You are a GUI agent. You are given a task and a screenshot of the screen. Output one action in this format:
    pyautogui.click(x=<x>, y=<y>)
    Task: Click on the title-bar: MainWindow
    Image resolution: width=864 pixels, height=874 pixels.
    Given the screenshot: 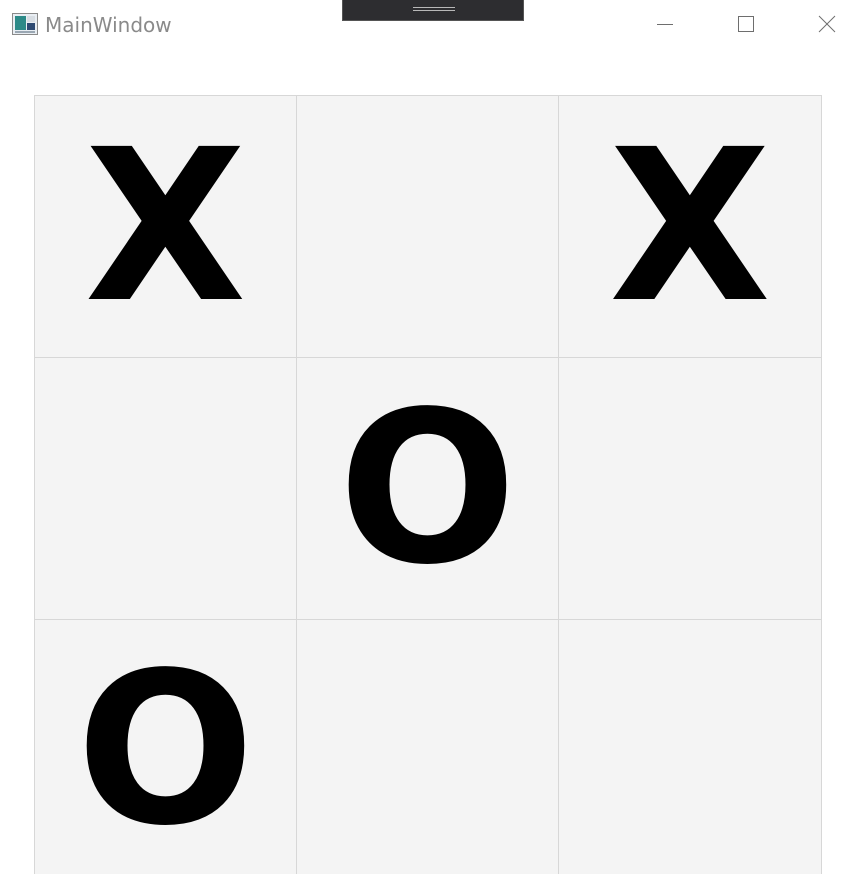 What is the action you would take?
    pyautogui.click(x=432, y=25)
    